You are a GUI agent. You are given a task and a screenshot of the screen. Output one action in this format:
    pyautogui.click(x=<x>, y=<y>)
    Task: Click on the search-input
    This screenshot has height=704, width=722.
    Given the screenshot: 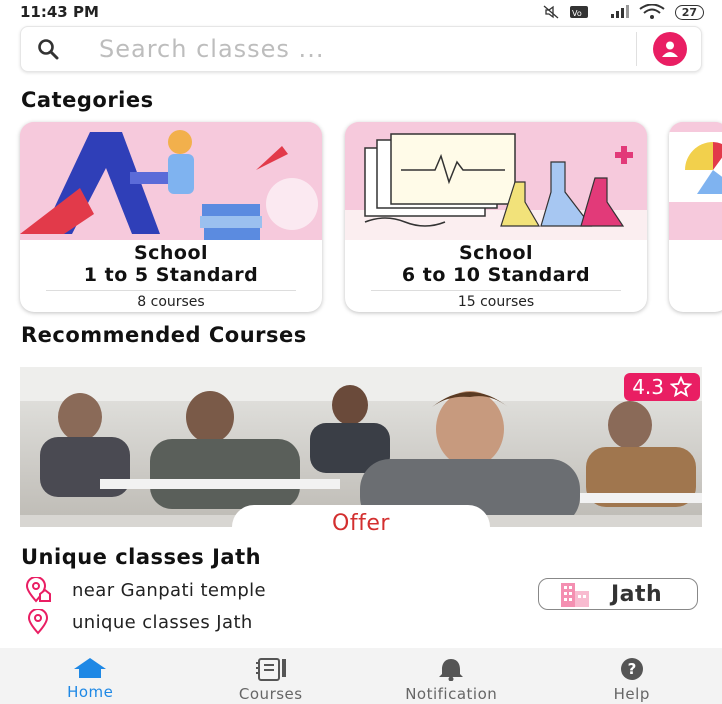 What is the action you would take?
    pyautogui.click(x=367, y=49)
    